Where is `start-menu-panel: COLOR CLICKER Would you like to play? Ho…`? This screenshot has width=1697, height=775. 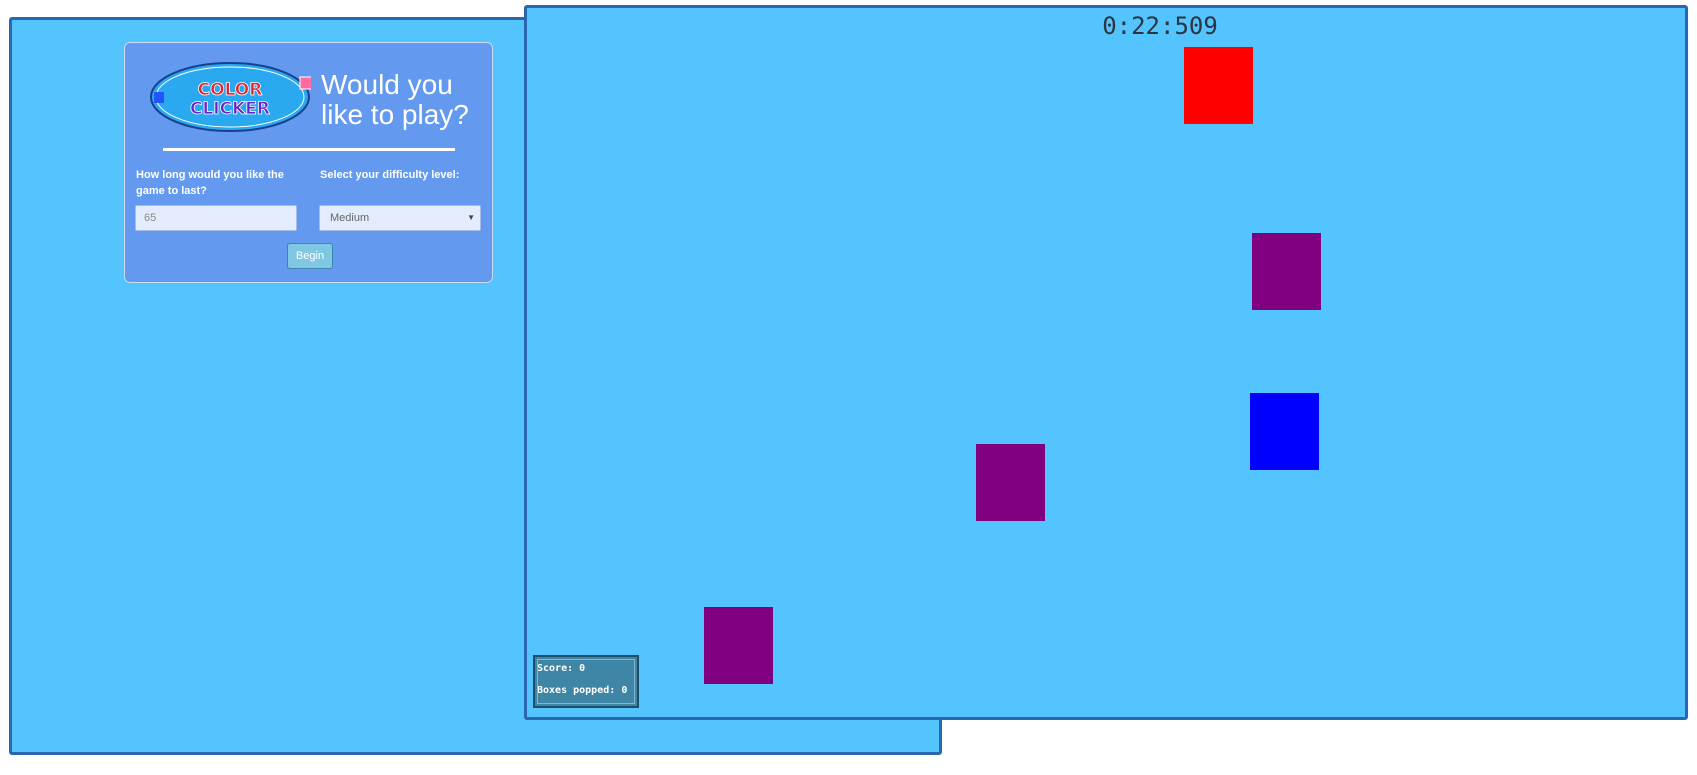
start-menu-panel: COLOR CLICKER Would you like to play? Ho… is located at coordinates (308, 162).